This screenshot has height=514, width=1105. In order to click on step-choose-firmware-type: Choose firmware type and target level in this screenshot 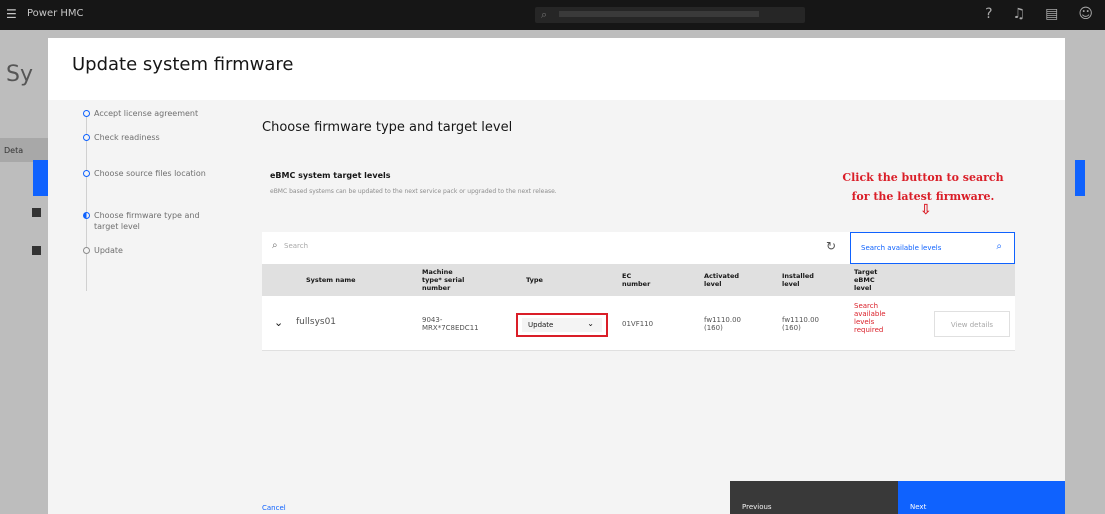, I will do `click(150, 227)`.